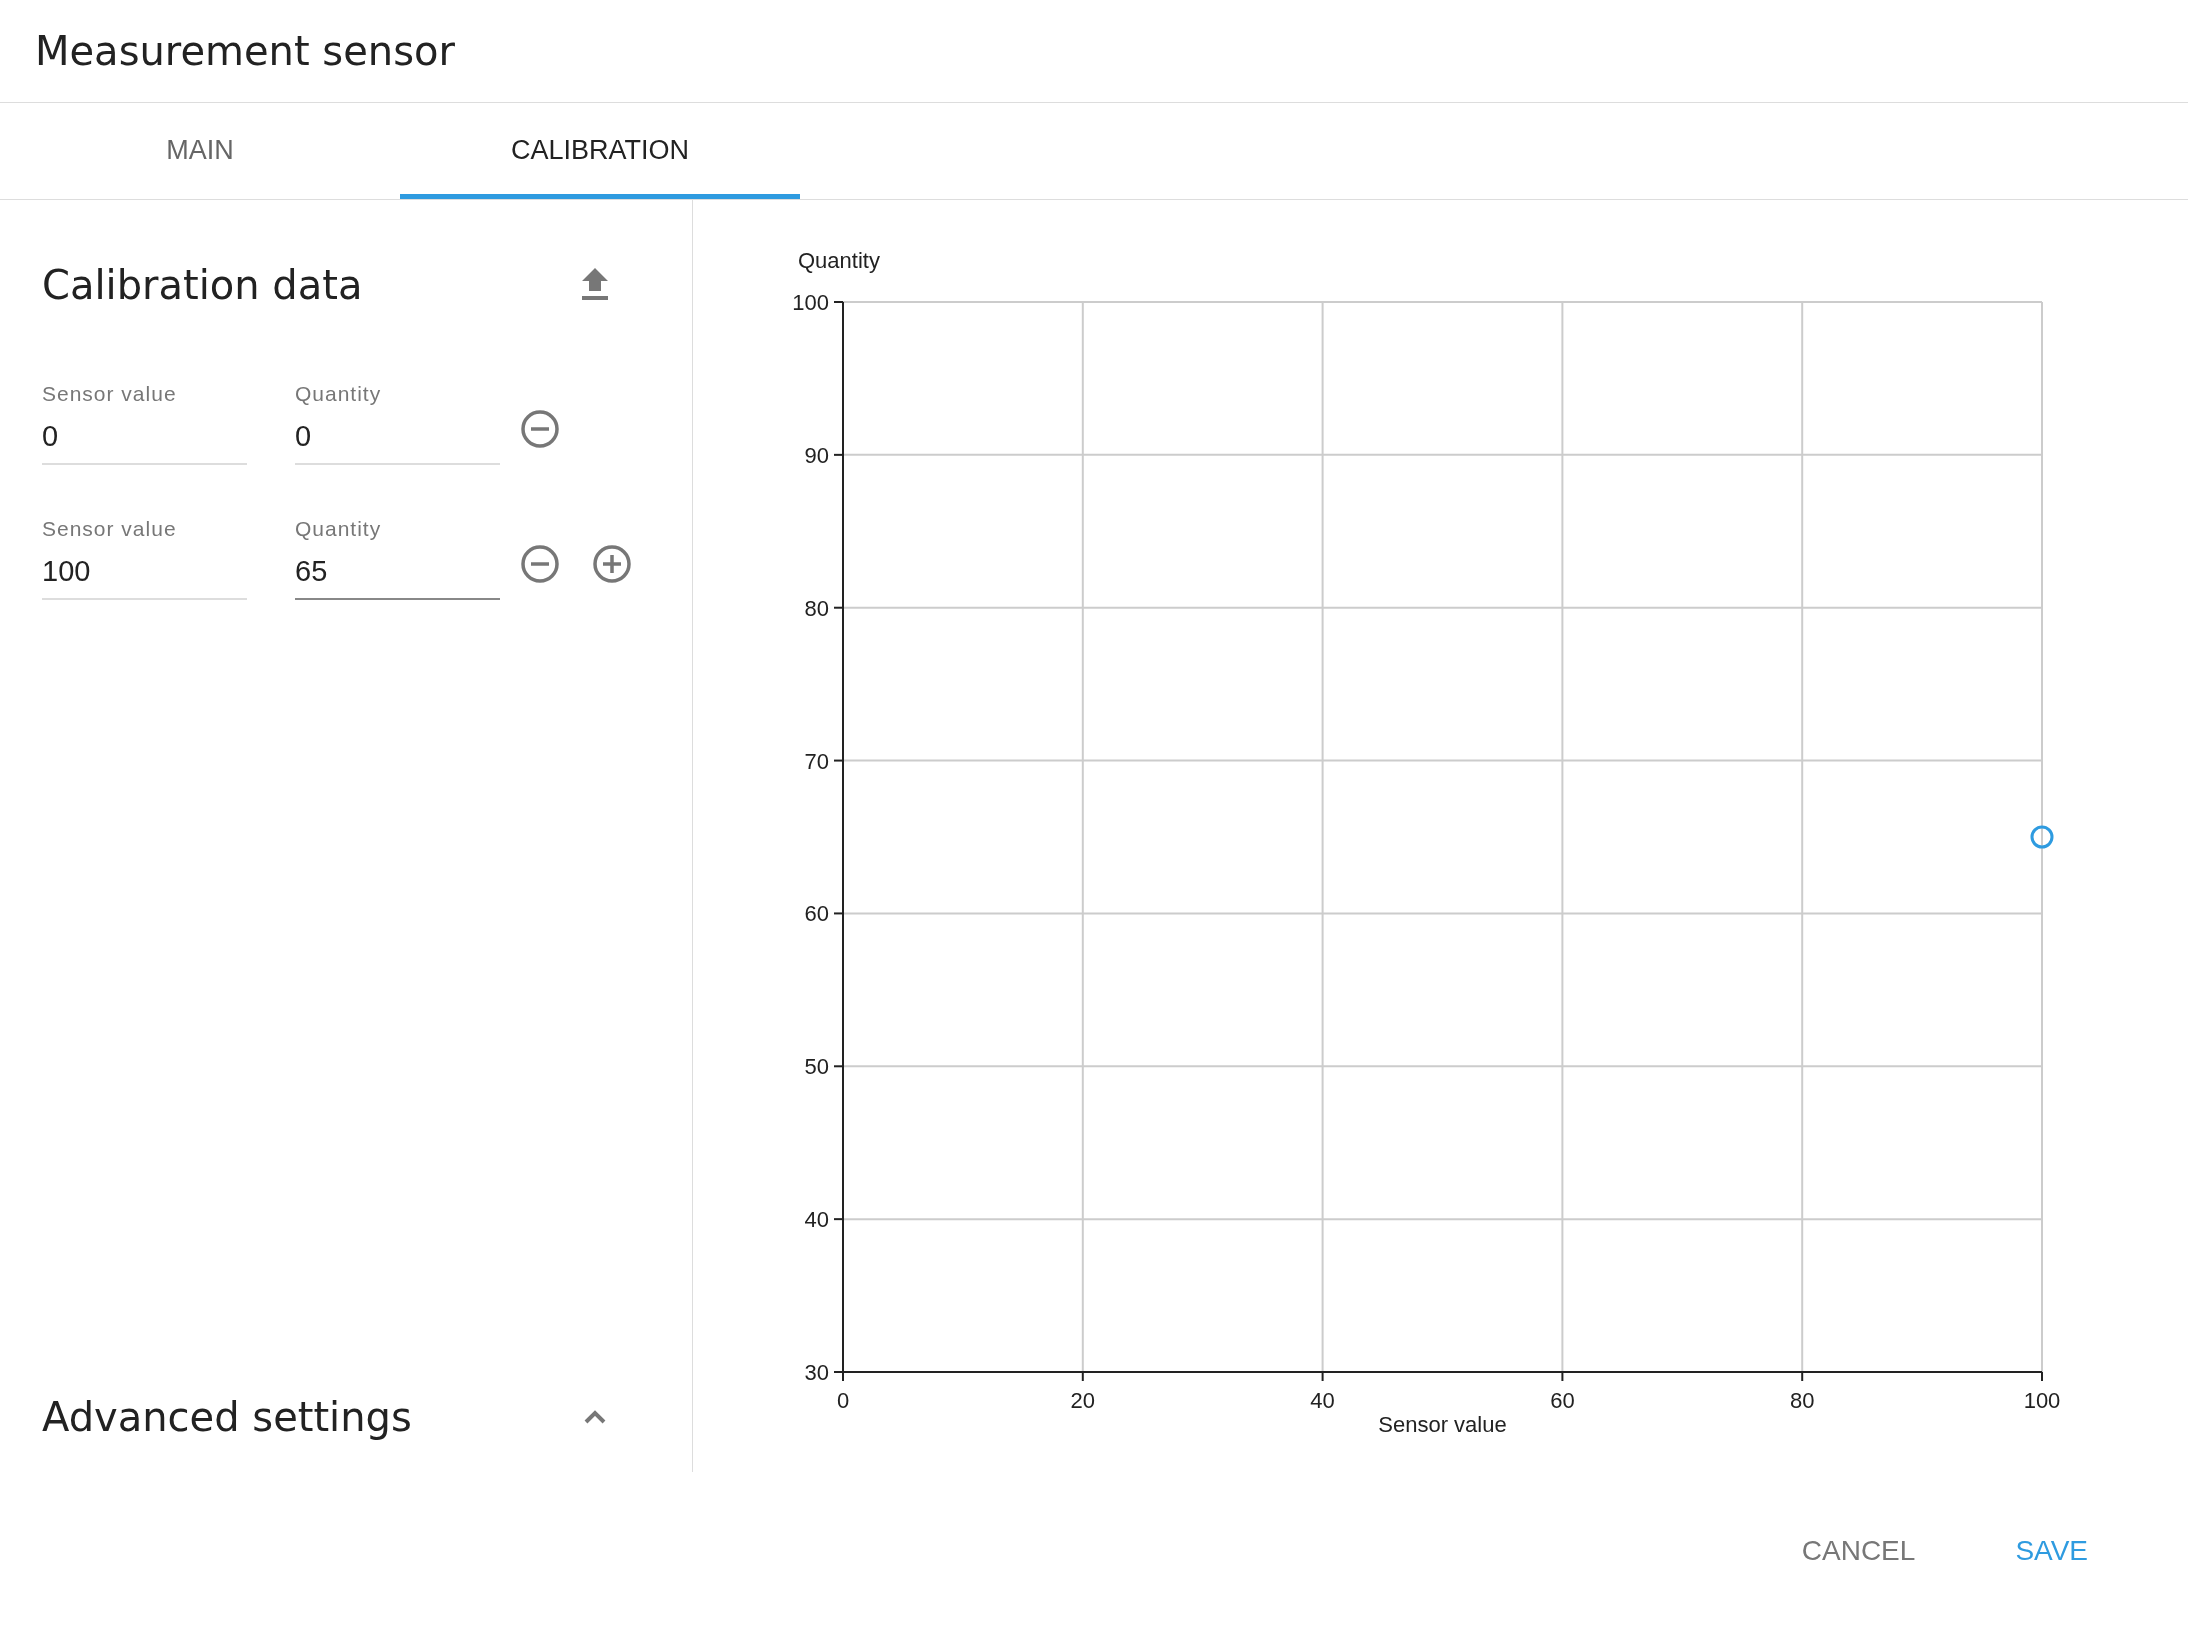  I want to click on y-tick-label: 60, so click(816, 914).